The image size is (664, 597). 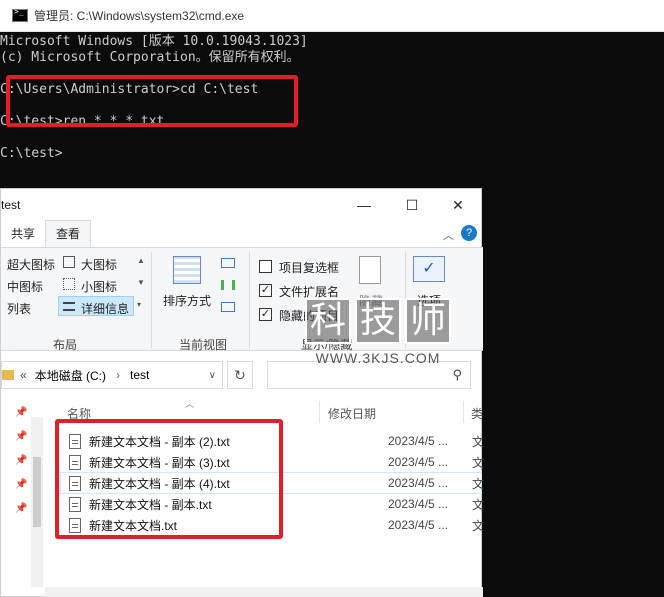 I want to click on expand-icon: ▾, so click(x=139, y=304).